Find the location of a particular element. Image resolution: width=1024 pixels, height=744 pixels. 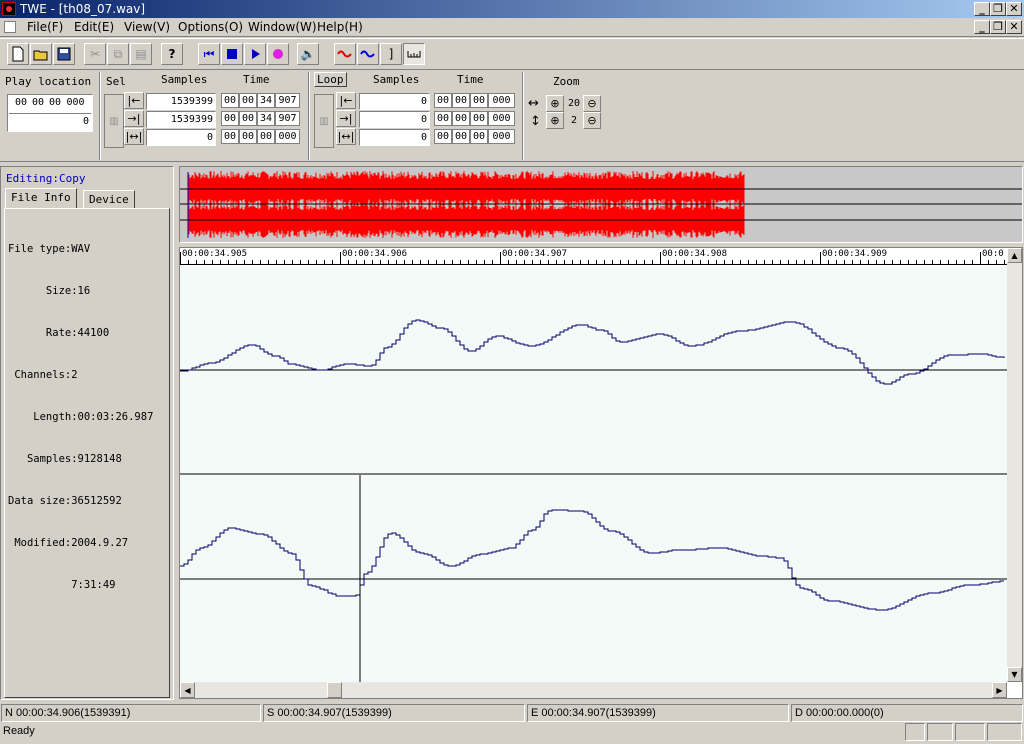

loop-button: Loop is located at coordinates (330, 79).